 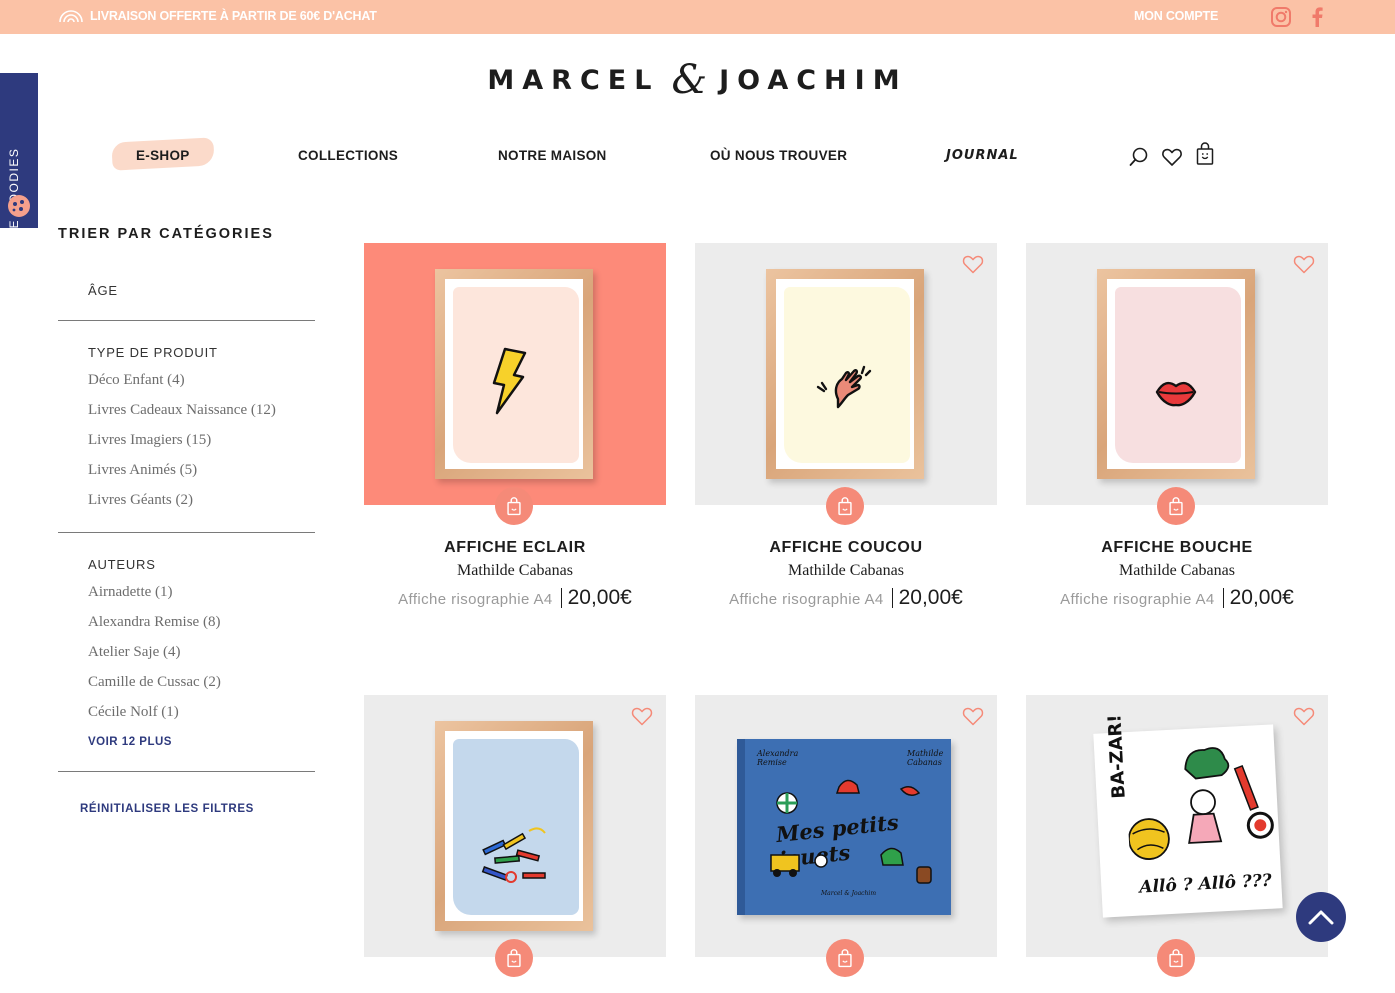 What do you see at coordinates (186, 652) in the screenshot?
I see `filter-option: Atelier Saje (4)` at bounding box center [186, 652].